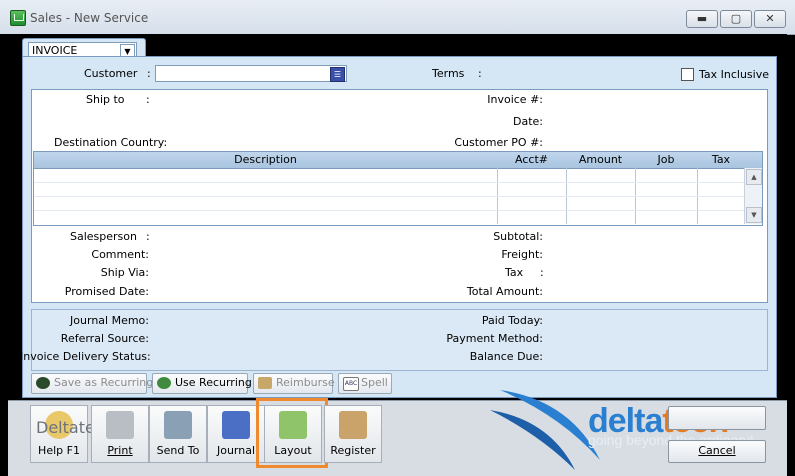 This screenshot has height=476, width=795. Describe the element at coordinates (480, 73) in the screenshot. I see `terms-colon: :` at that location.